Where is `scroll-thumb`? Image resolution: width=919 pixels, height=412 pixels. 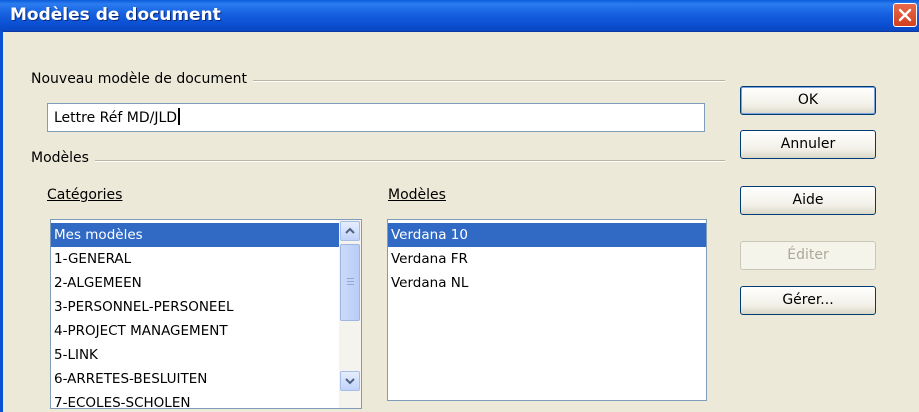
scroll-thumb is located at coordinates (350, 282).